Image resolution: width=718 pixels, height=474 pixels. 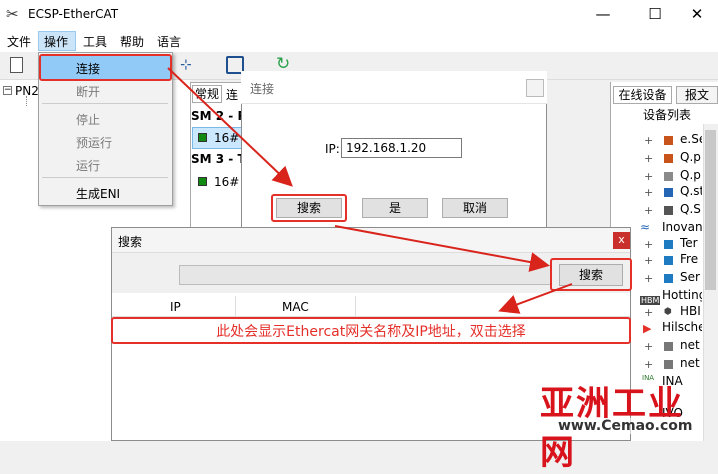 I want to click on watermark-url: www.Cemao.com, so click(x=625, y=426).